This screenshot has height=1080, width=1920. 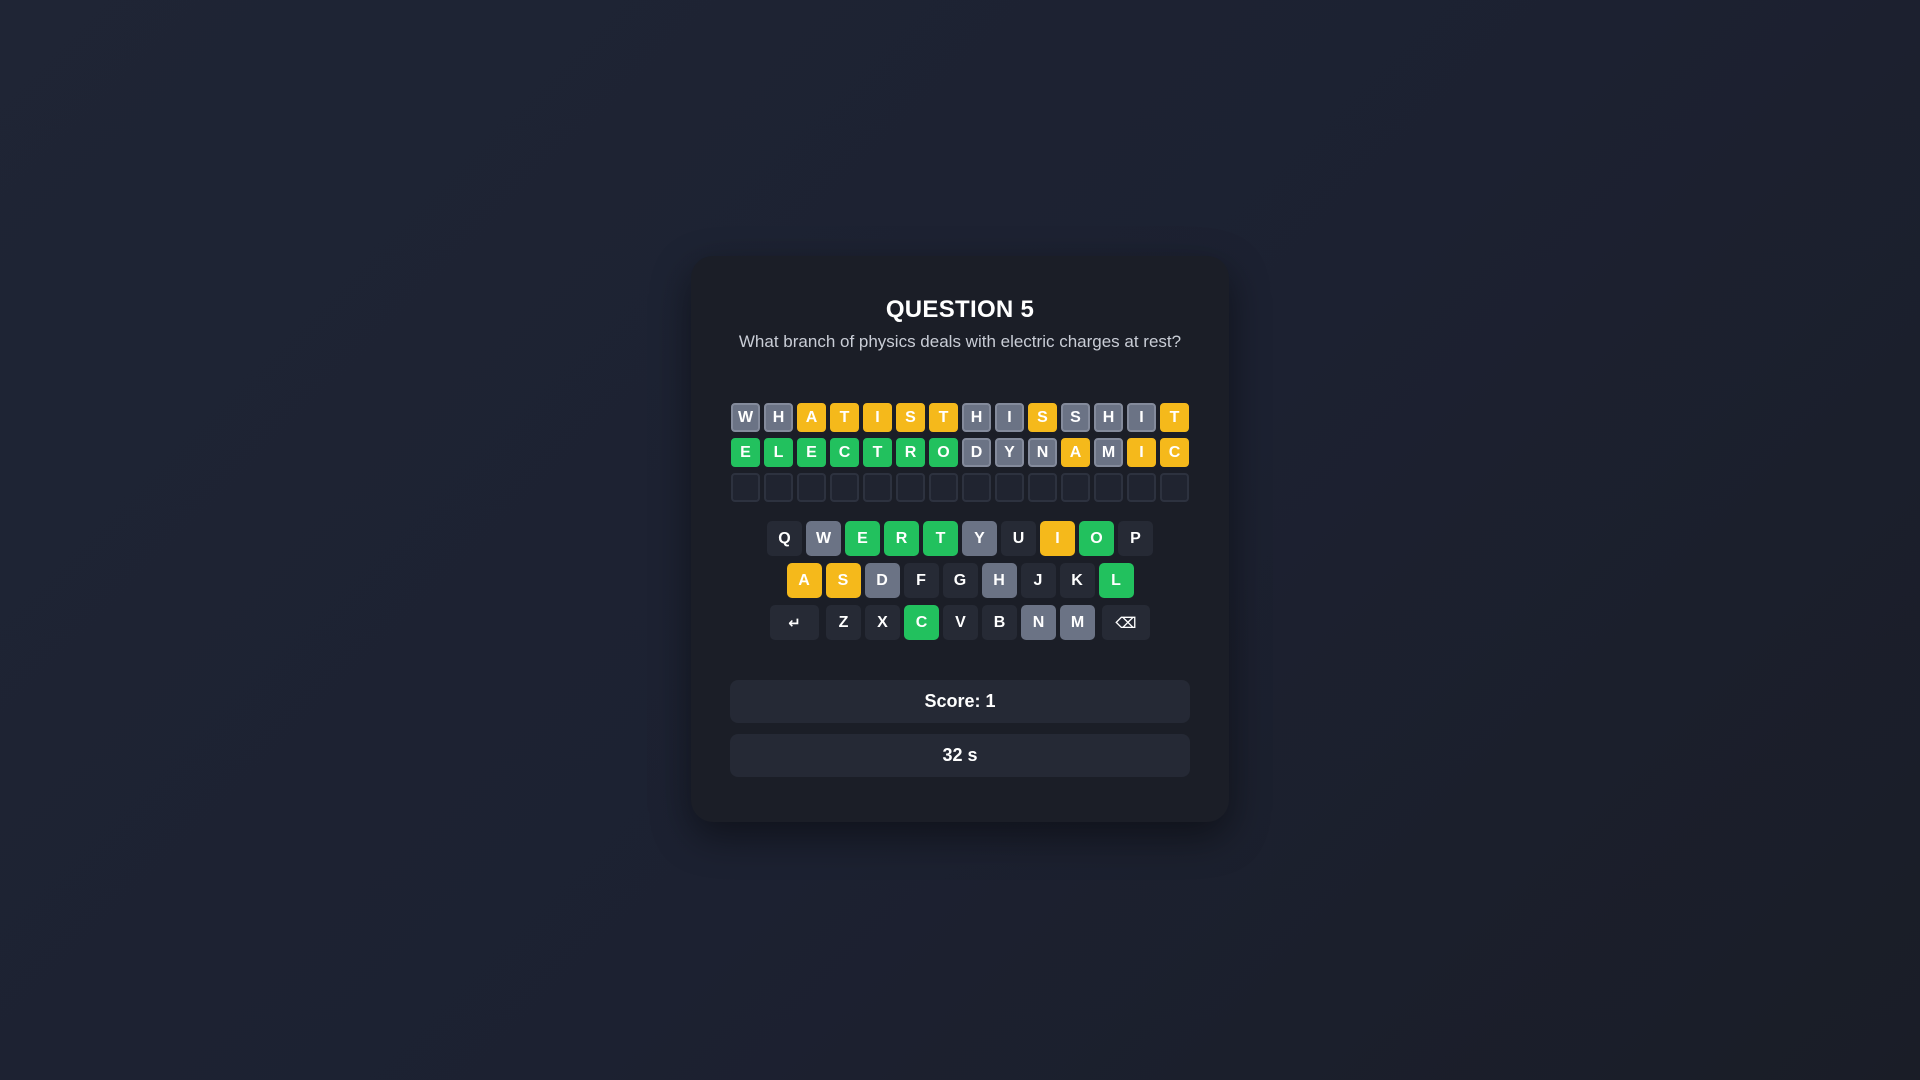 I want to click on key-i: I, so click(x=1057, y=538).